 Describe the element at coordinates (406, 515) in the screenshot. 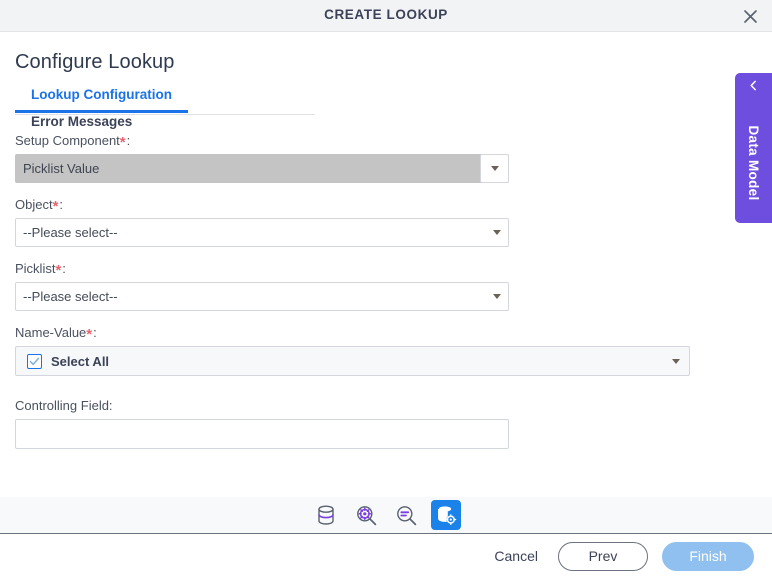

I see `search-list-icon` at that location.